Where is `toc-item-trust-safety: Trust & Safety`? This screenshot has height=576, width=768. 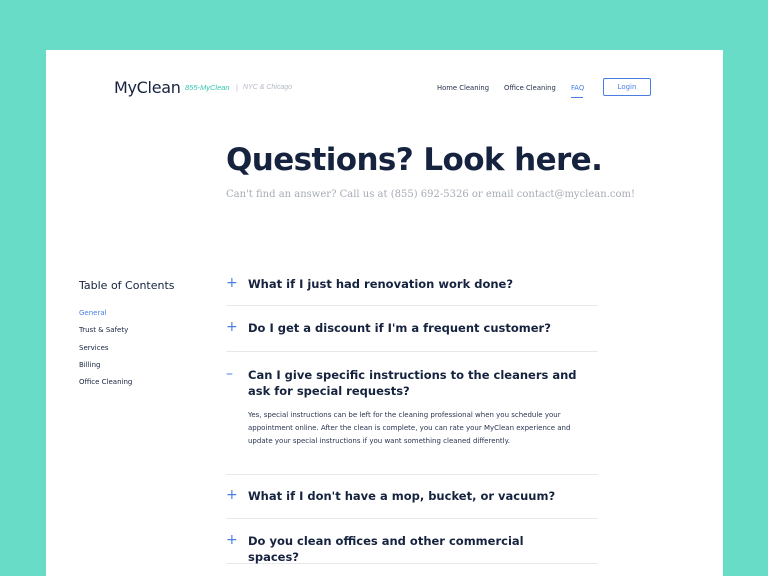 toc-item-trust-safety: Trust & Safety is located at coordinates (103, 330).